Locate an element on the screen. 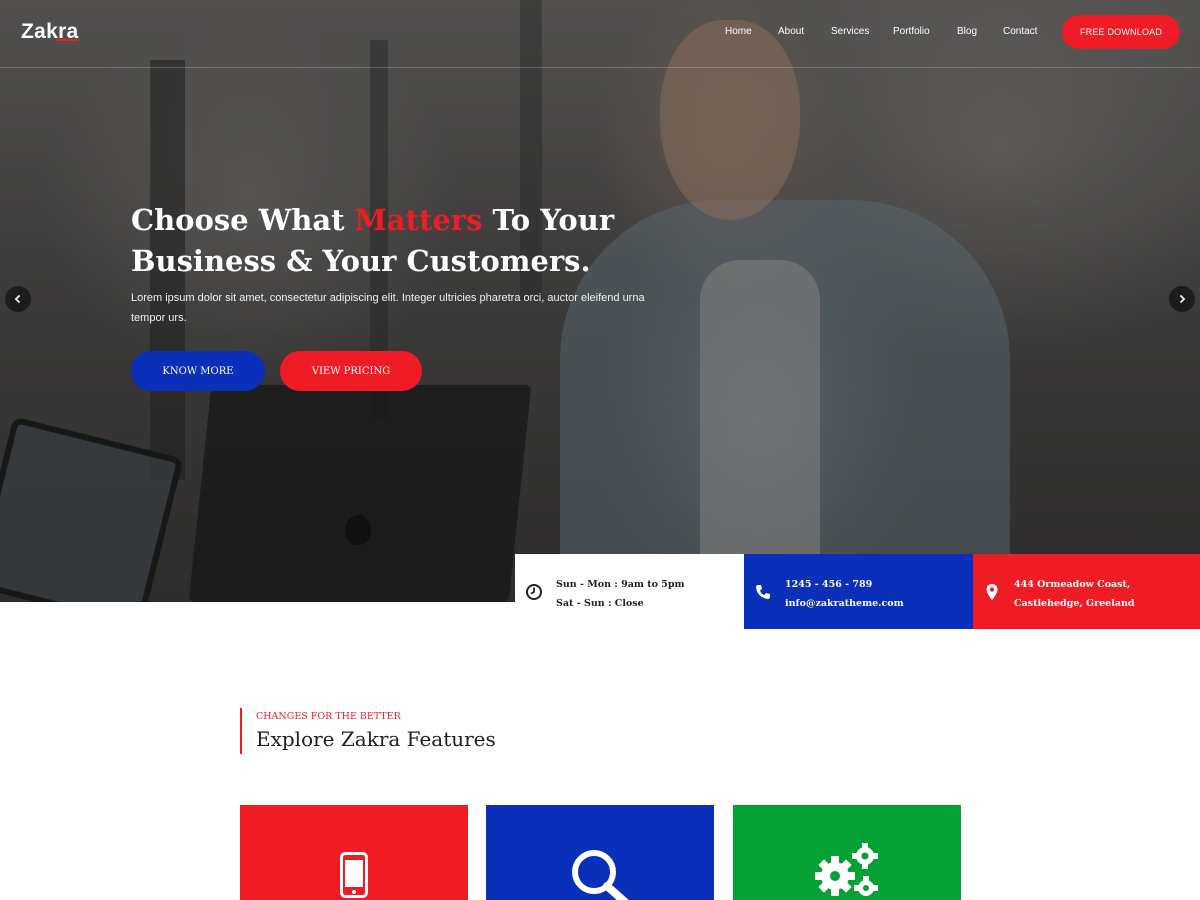 This screenshot has width=1200, height=900. address-line2: Castlehedge, Greeland is located at coordinates (1074, 603).